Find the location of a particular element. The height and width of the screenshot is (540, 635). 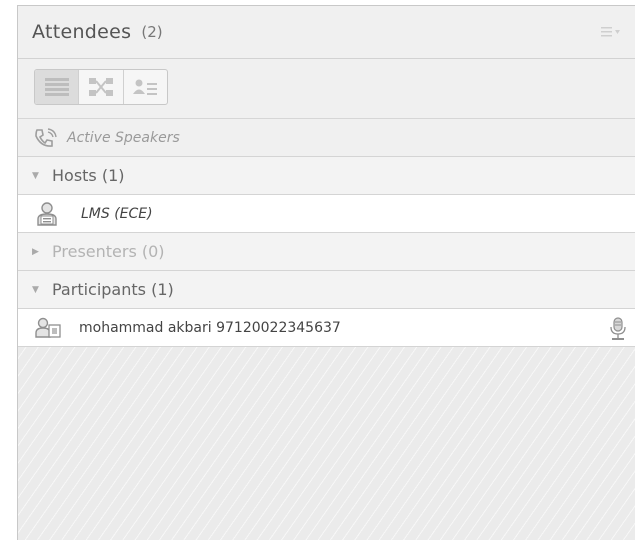

status-view-button is located at coordinates (145, 87).